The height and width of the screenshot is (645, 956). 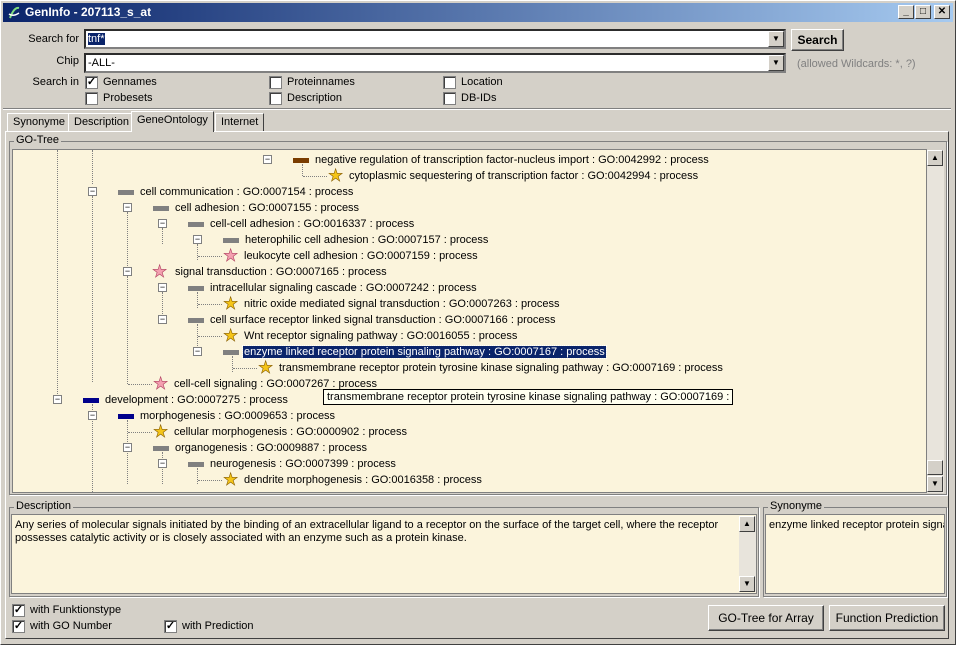 What do you see at coordinates (53, 39) in the screenshot?
I see `search-for-label: Search for` at bounding box center [53, 39].